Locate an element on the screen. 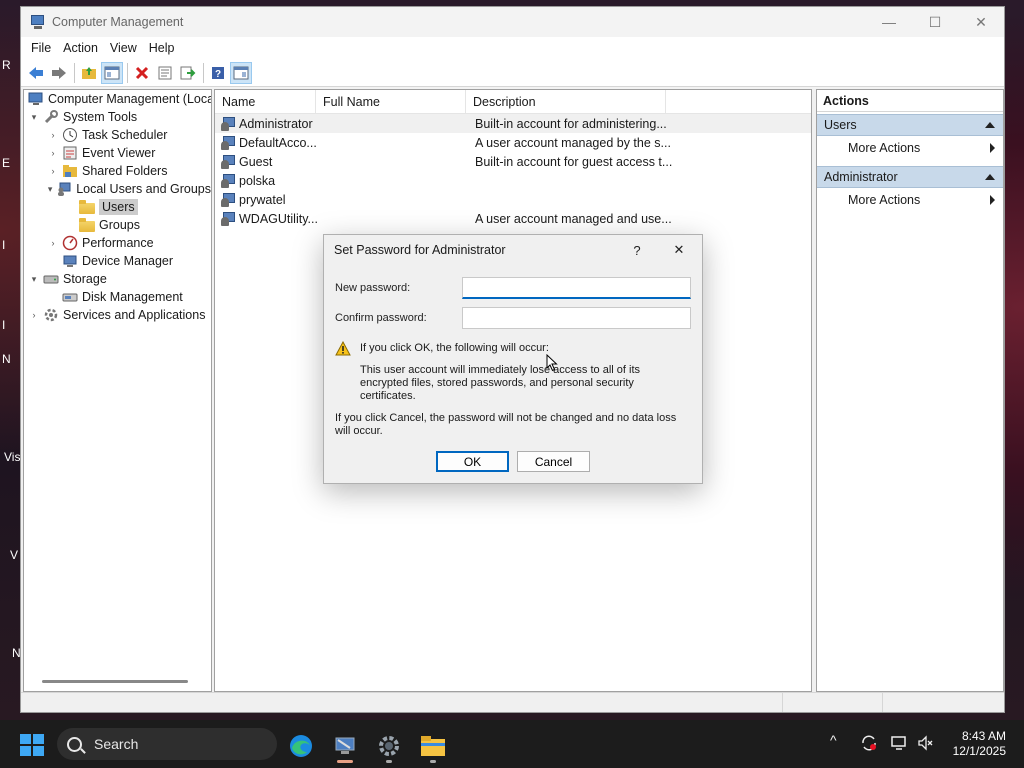 The width and height of the screenshot is (1024, 768). edge-browser-icon is located at coordinates (301, 746).